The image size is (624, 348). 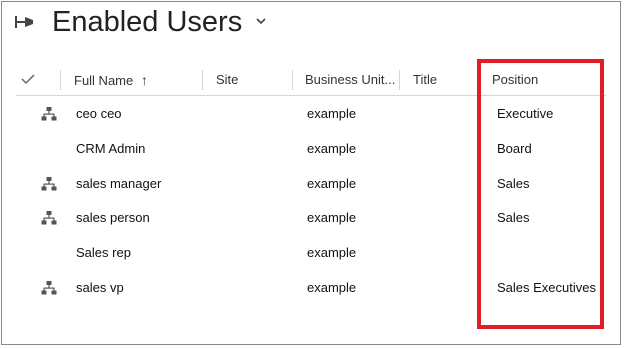 I want to click on column-header-full-name: Full Name ↑, so click(x=134, y=80).